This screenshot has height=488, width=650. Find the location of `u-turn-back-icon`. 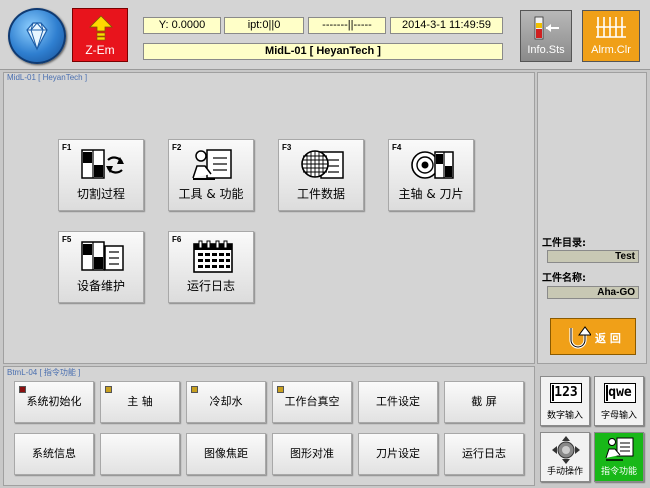

u-turn-back-icon is located at coordinates (580, 337).